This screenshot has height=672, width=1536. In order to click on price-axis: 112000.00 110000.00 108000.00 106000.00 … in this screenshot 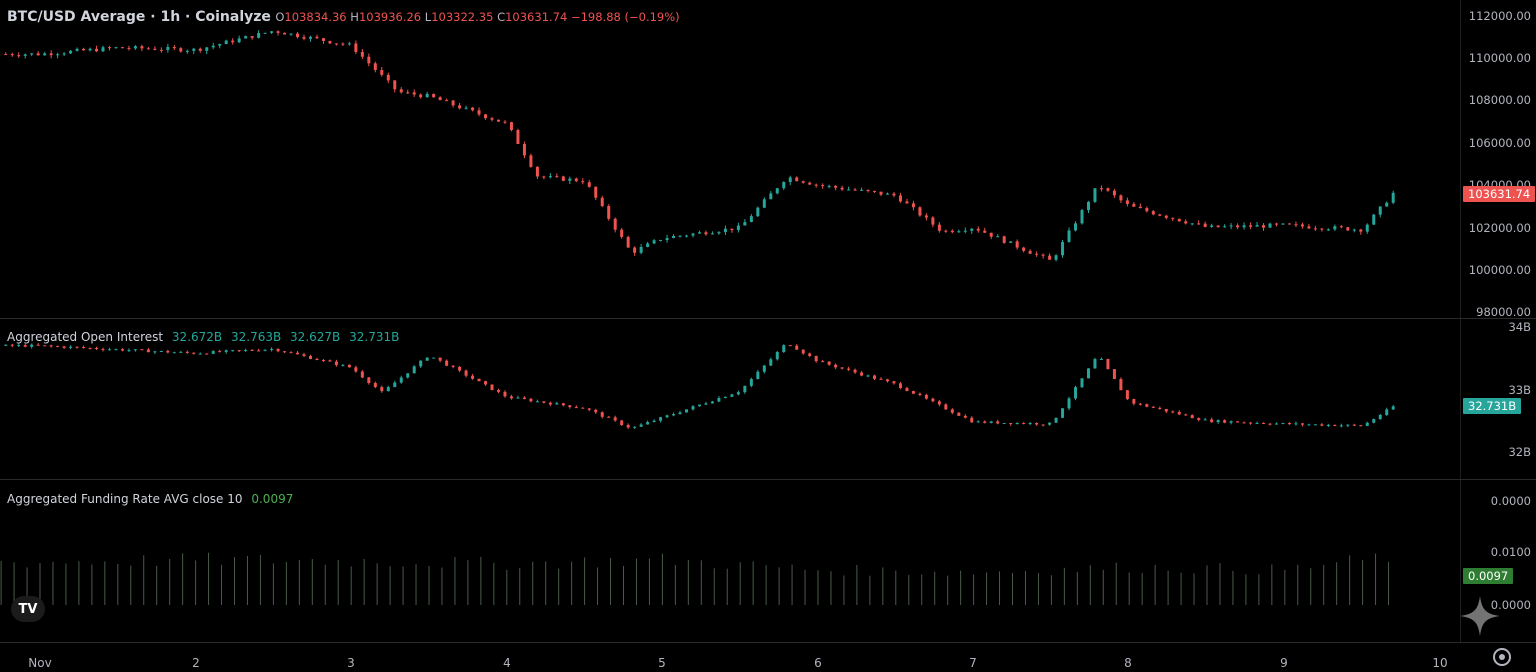, I will do `click(1498, 159)`.